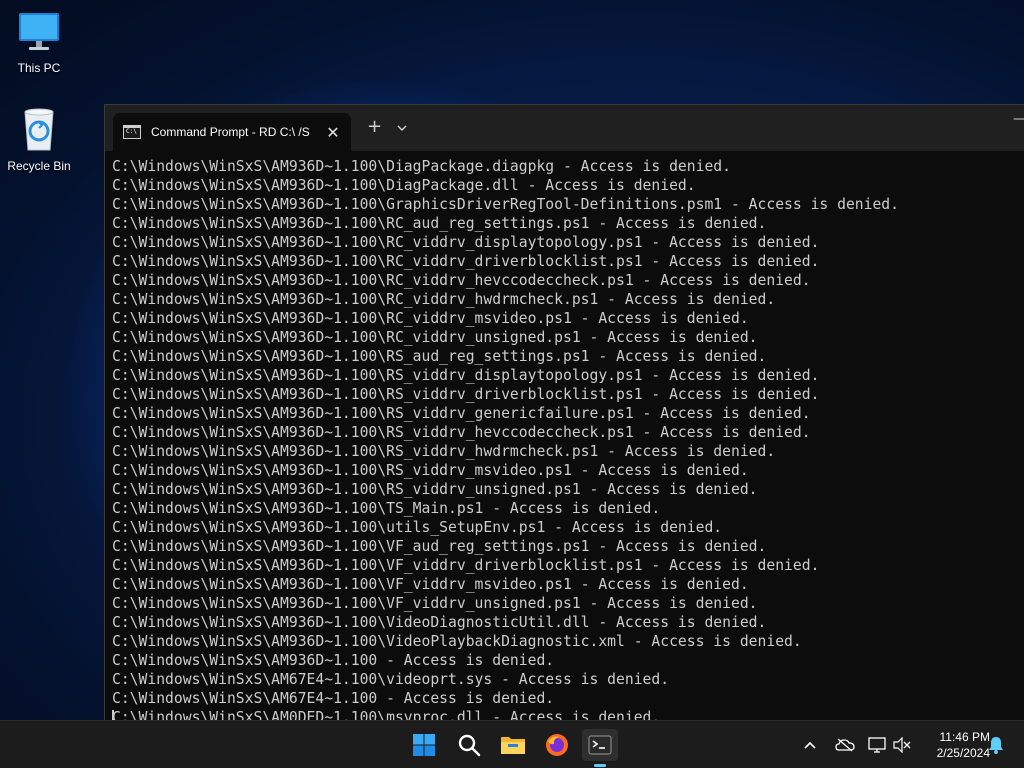 The image size is (1024, 768). What do you see at coordinates (964, 737) in the screenshot?
I see `clock-time: 11:46 PM` at bounding box center [964, 737].